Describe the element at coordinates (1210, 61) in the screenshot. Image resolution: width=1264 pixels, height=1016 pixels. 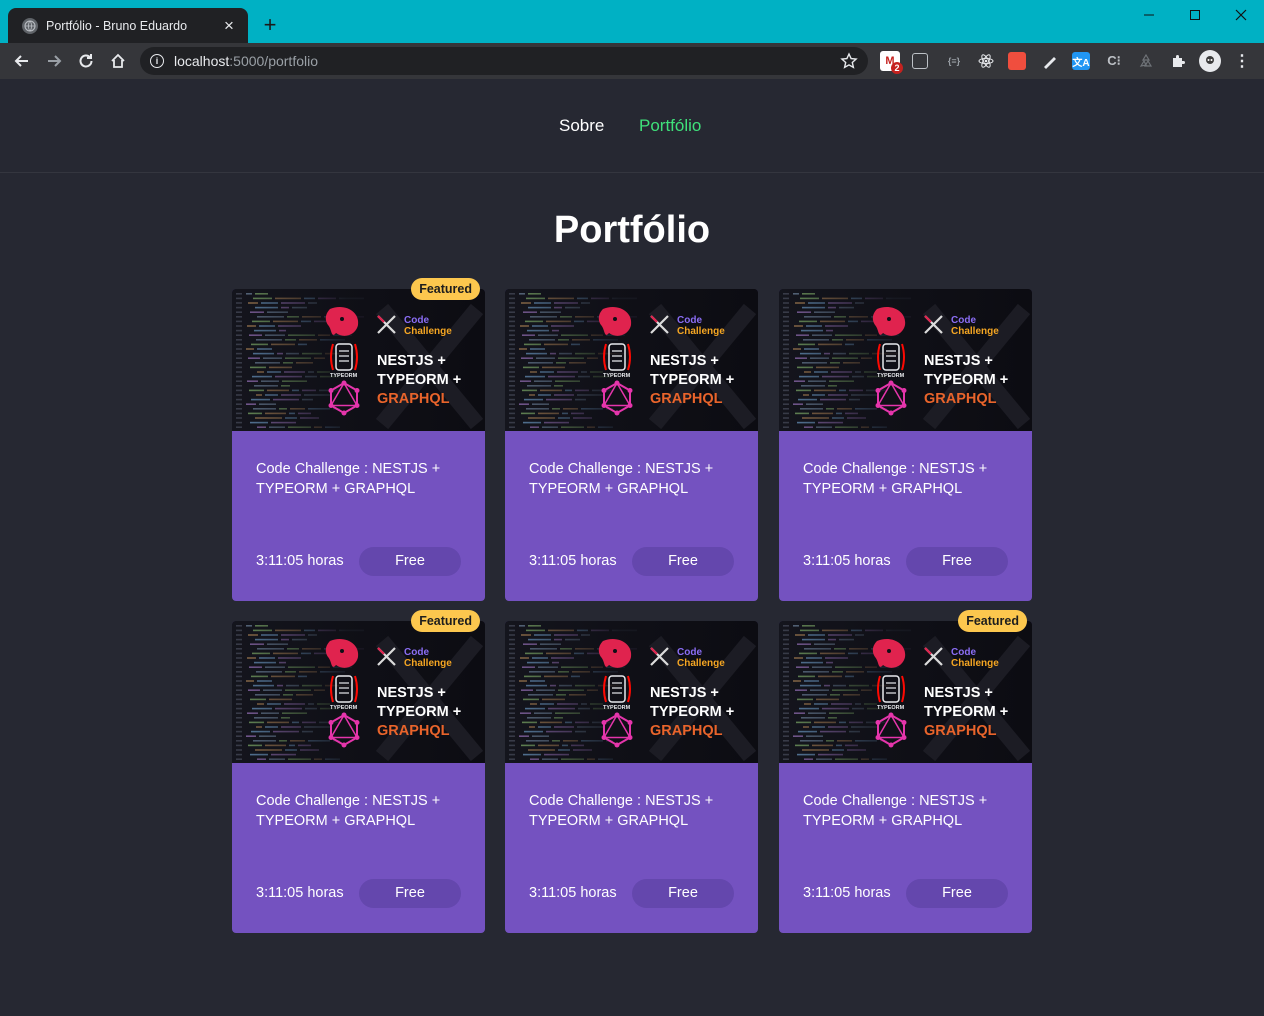
I see `profile-avatar-icon` at that location.